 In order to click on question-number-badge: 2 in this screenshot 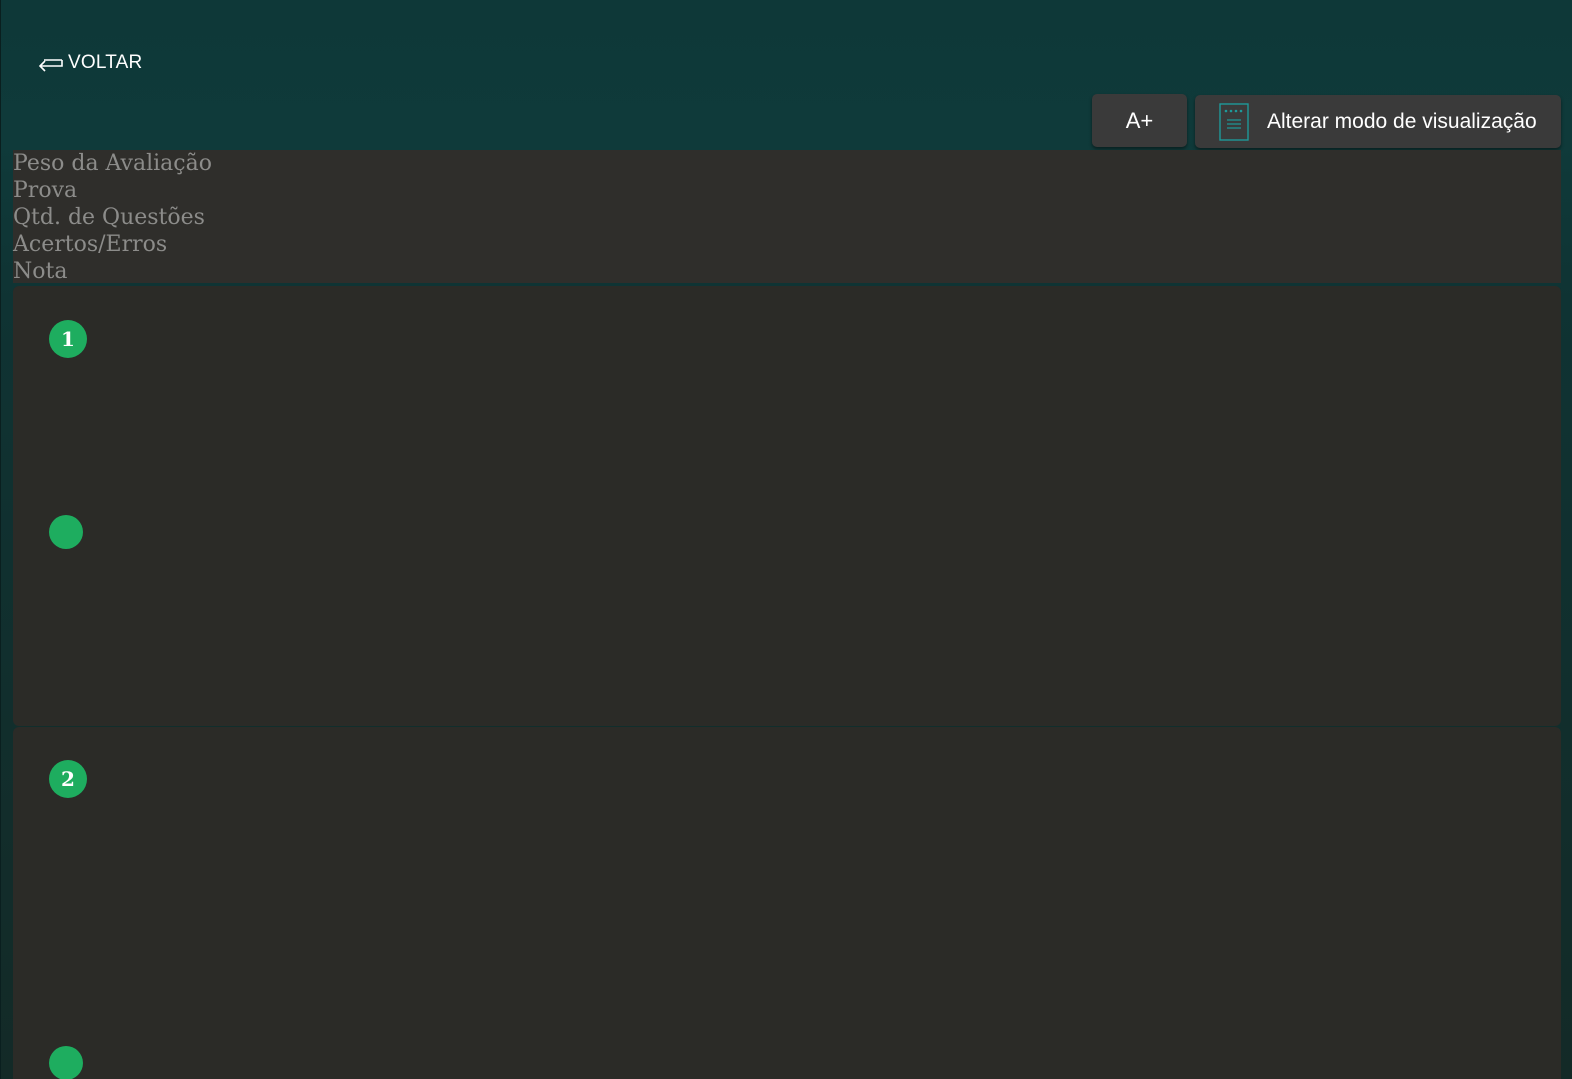, I will do `click(68, 779)`.